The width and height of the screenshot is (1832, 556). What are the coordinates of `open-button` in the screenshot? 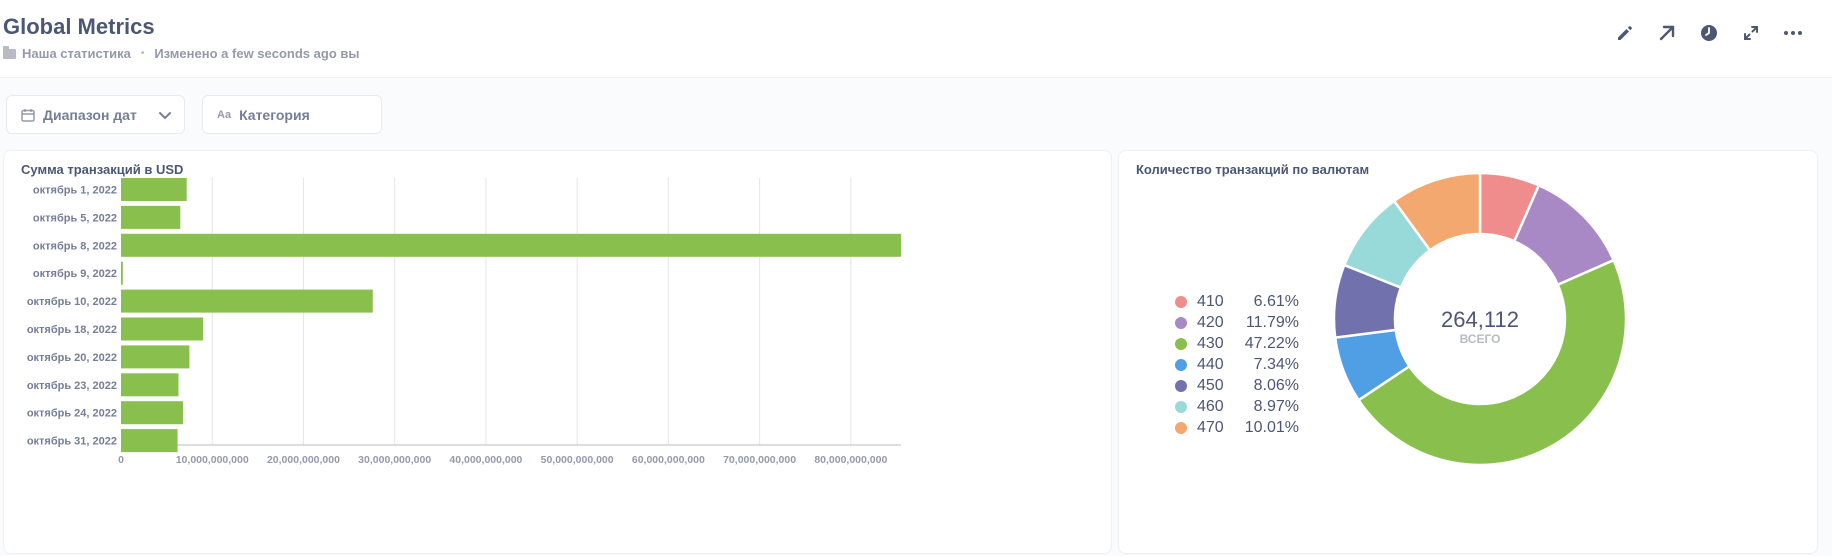 It's located at (1667, 33).